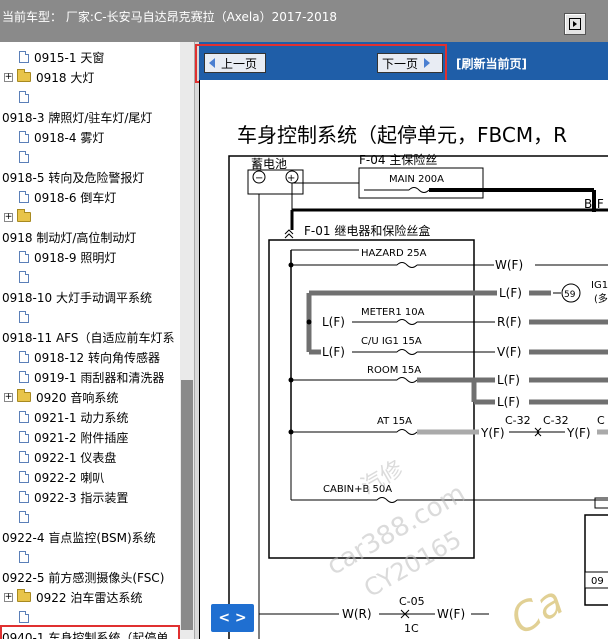 The height and width of the screenshot is (639, 608). What do you see at coordinates (570, 295) in the screenshot?
I see `connector-59-label: 59` at bounding box center [570, 295].